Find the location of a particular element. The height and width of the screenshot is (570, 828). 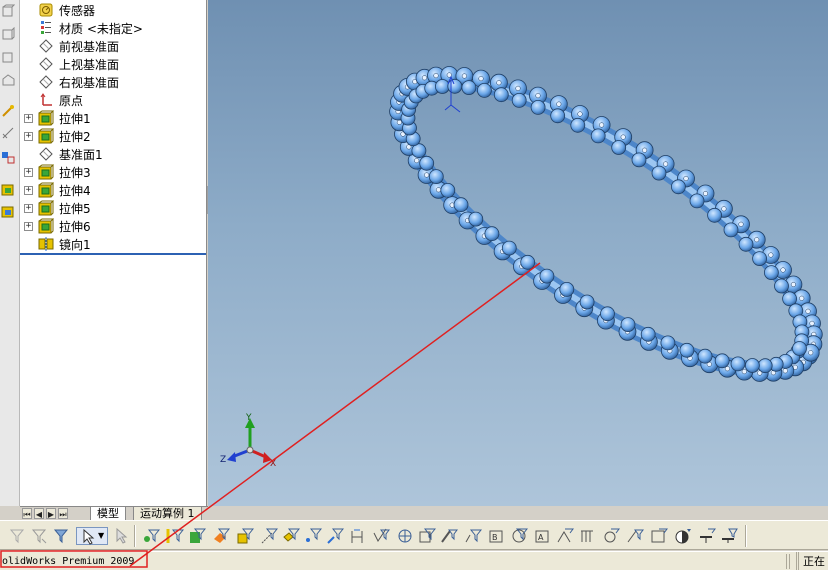

filter-geometric-tolerance-icon is located at coordinates (449, 536).